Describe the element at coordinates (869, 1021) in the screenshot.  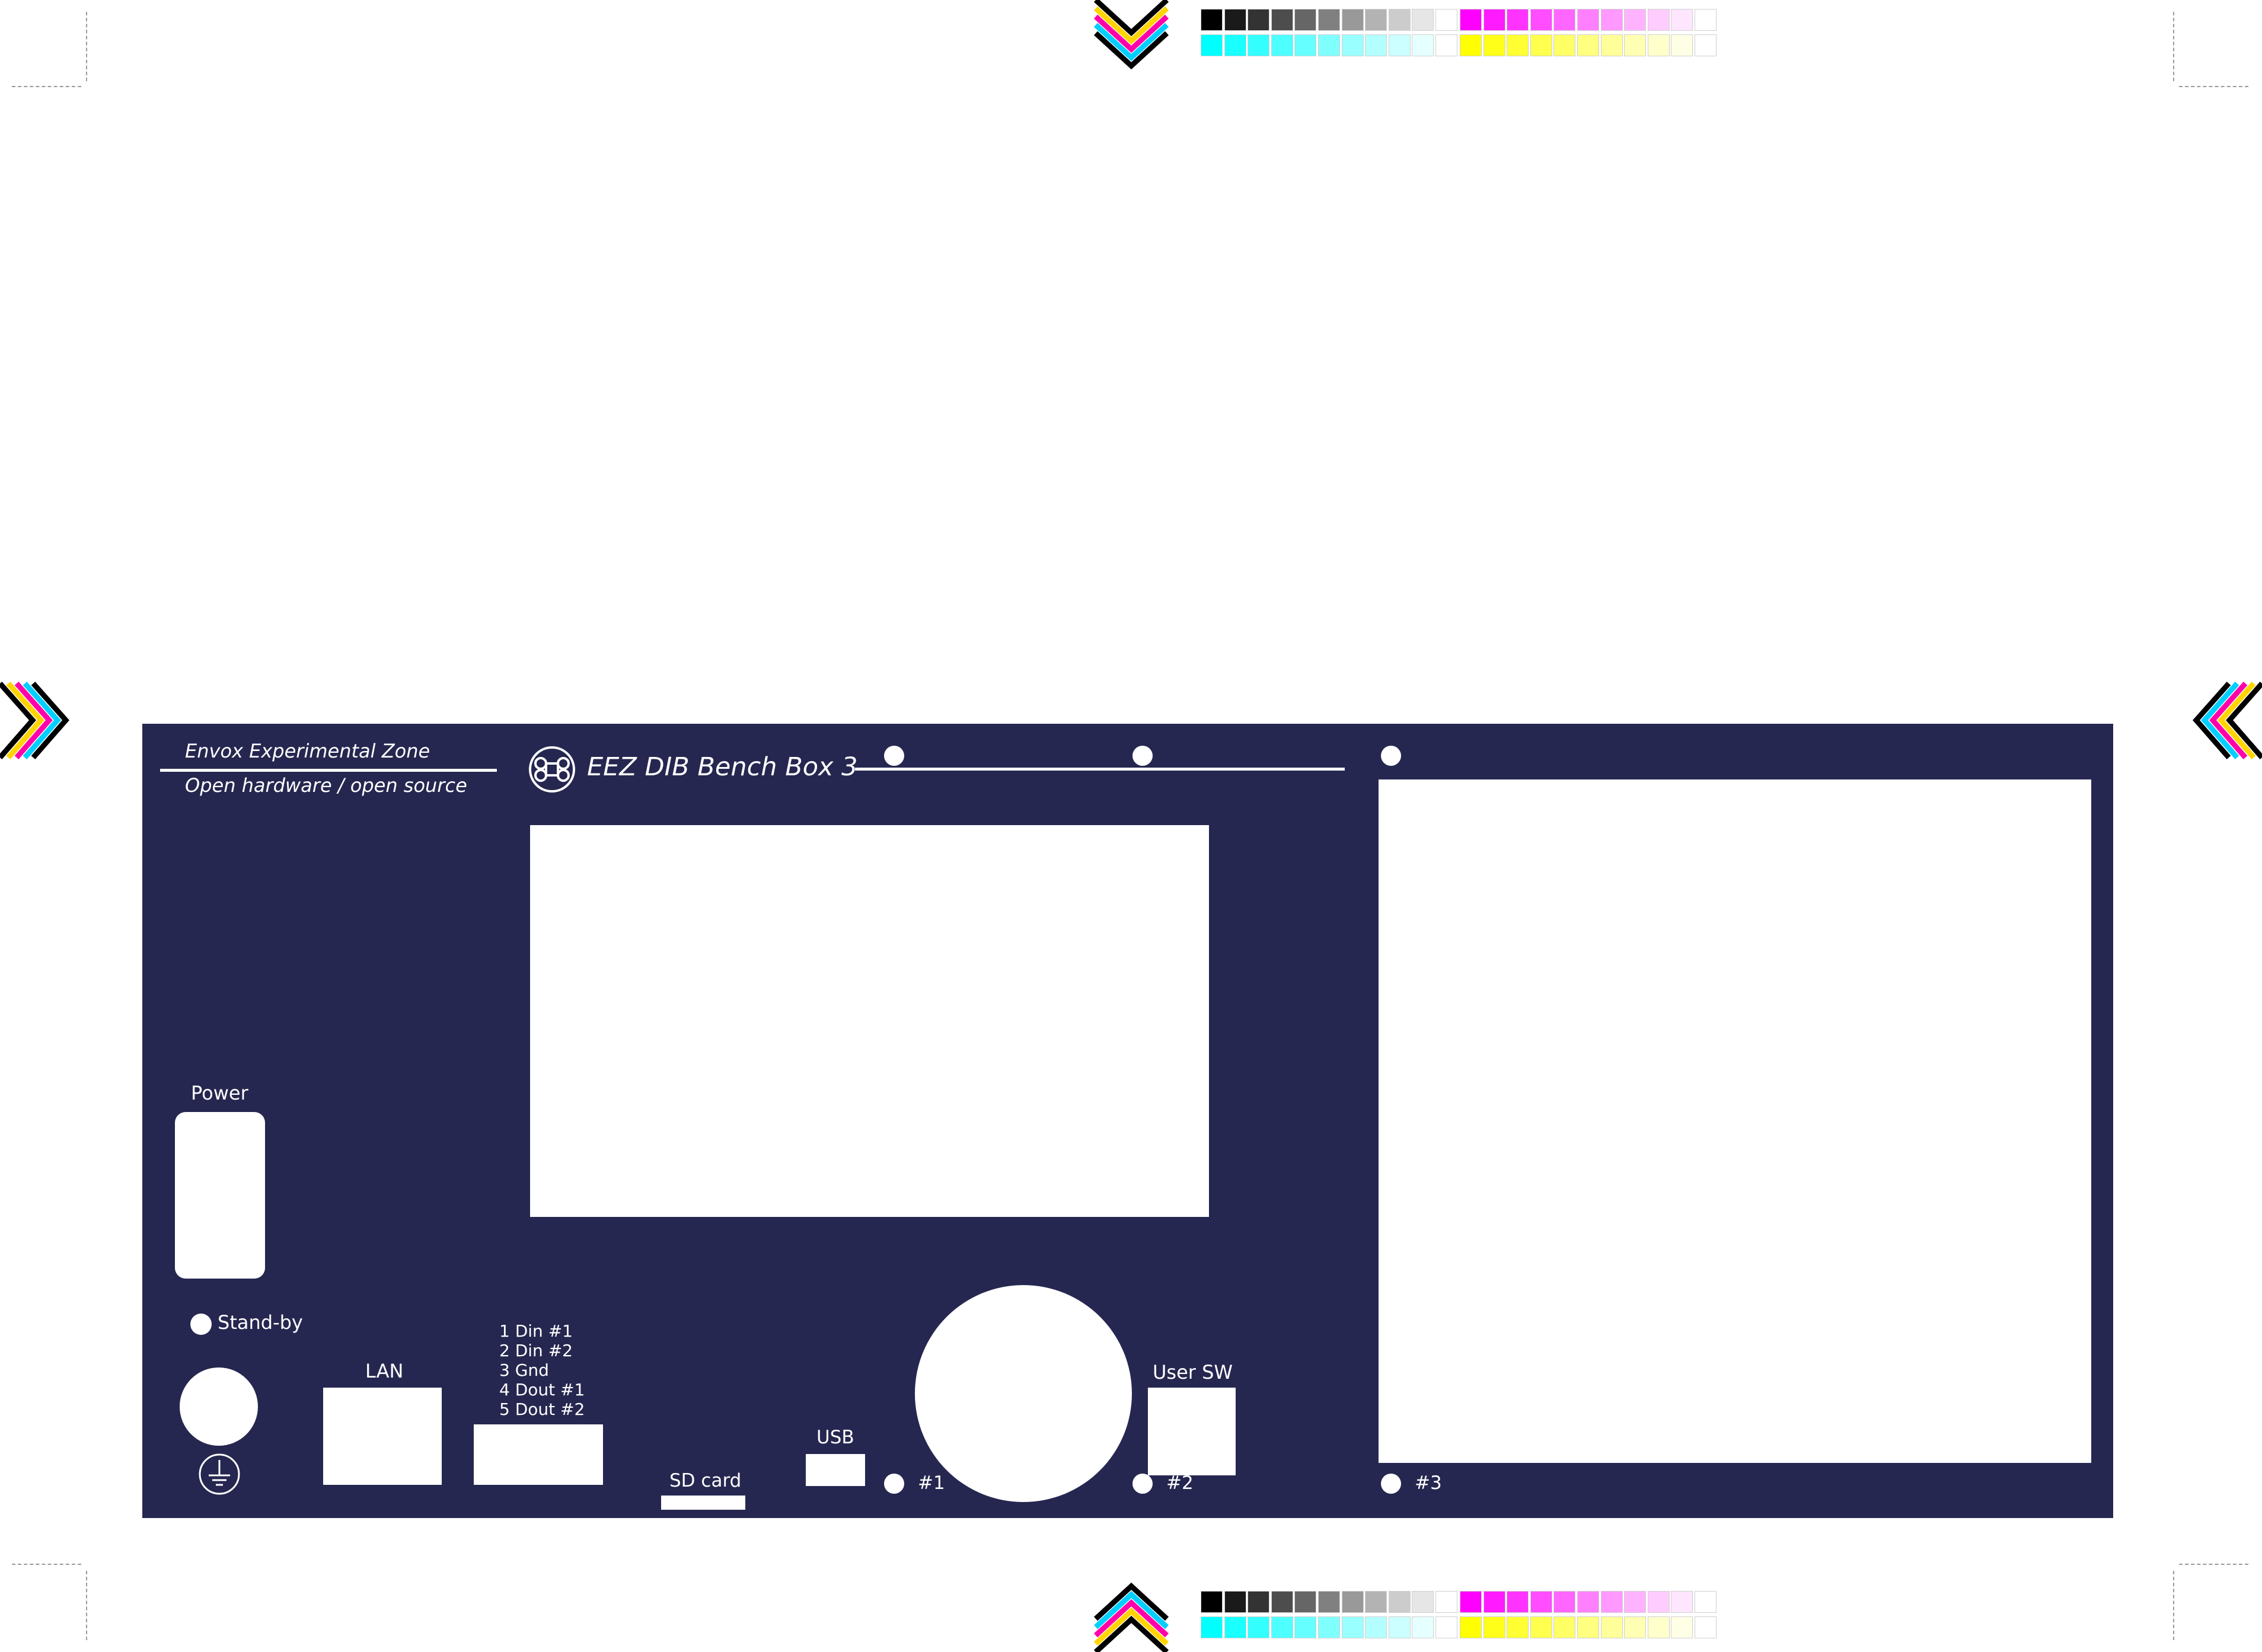
I see `display-window` at that location.